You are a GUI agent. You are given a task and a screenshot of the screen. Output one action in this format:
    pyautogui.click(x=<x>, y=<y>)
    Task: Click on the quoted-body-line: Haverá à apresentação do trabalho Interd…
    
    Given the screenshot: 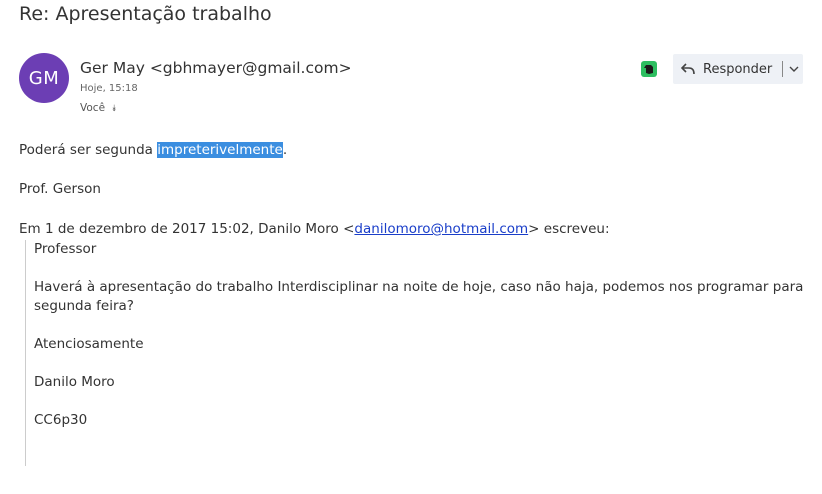 What is the action you would take?
    pyautogui.click(x=419, y=287)
    